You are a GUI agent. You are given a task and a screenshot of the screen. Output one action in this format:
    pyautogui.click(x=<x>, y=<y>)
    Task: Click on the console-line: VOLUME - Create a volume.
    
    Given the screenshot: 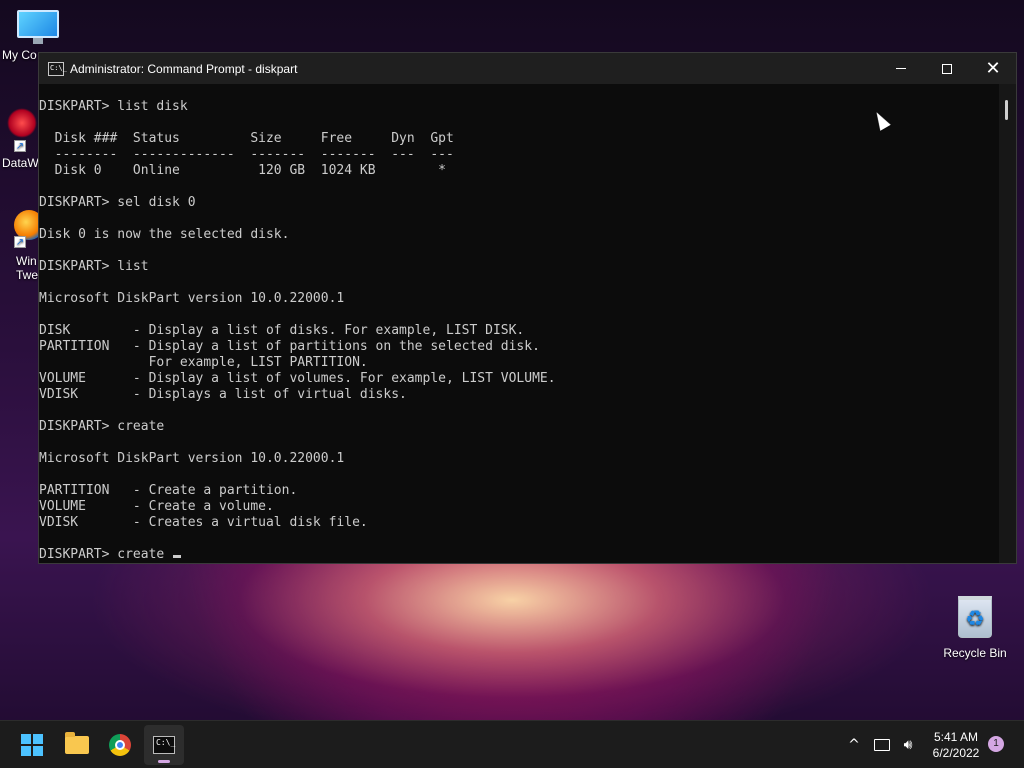 What is the action you would take?
    pyautogui.click(x=156, y=506)
    